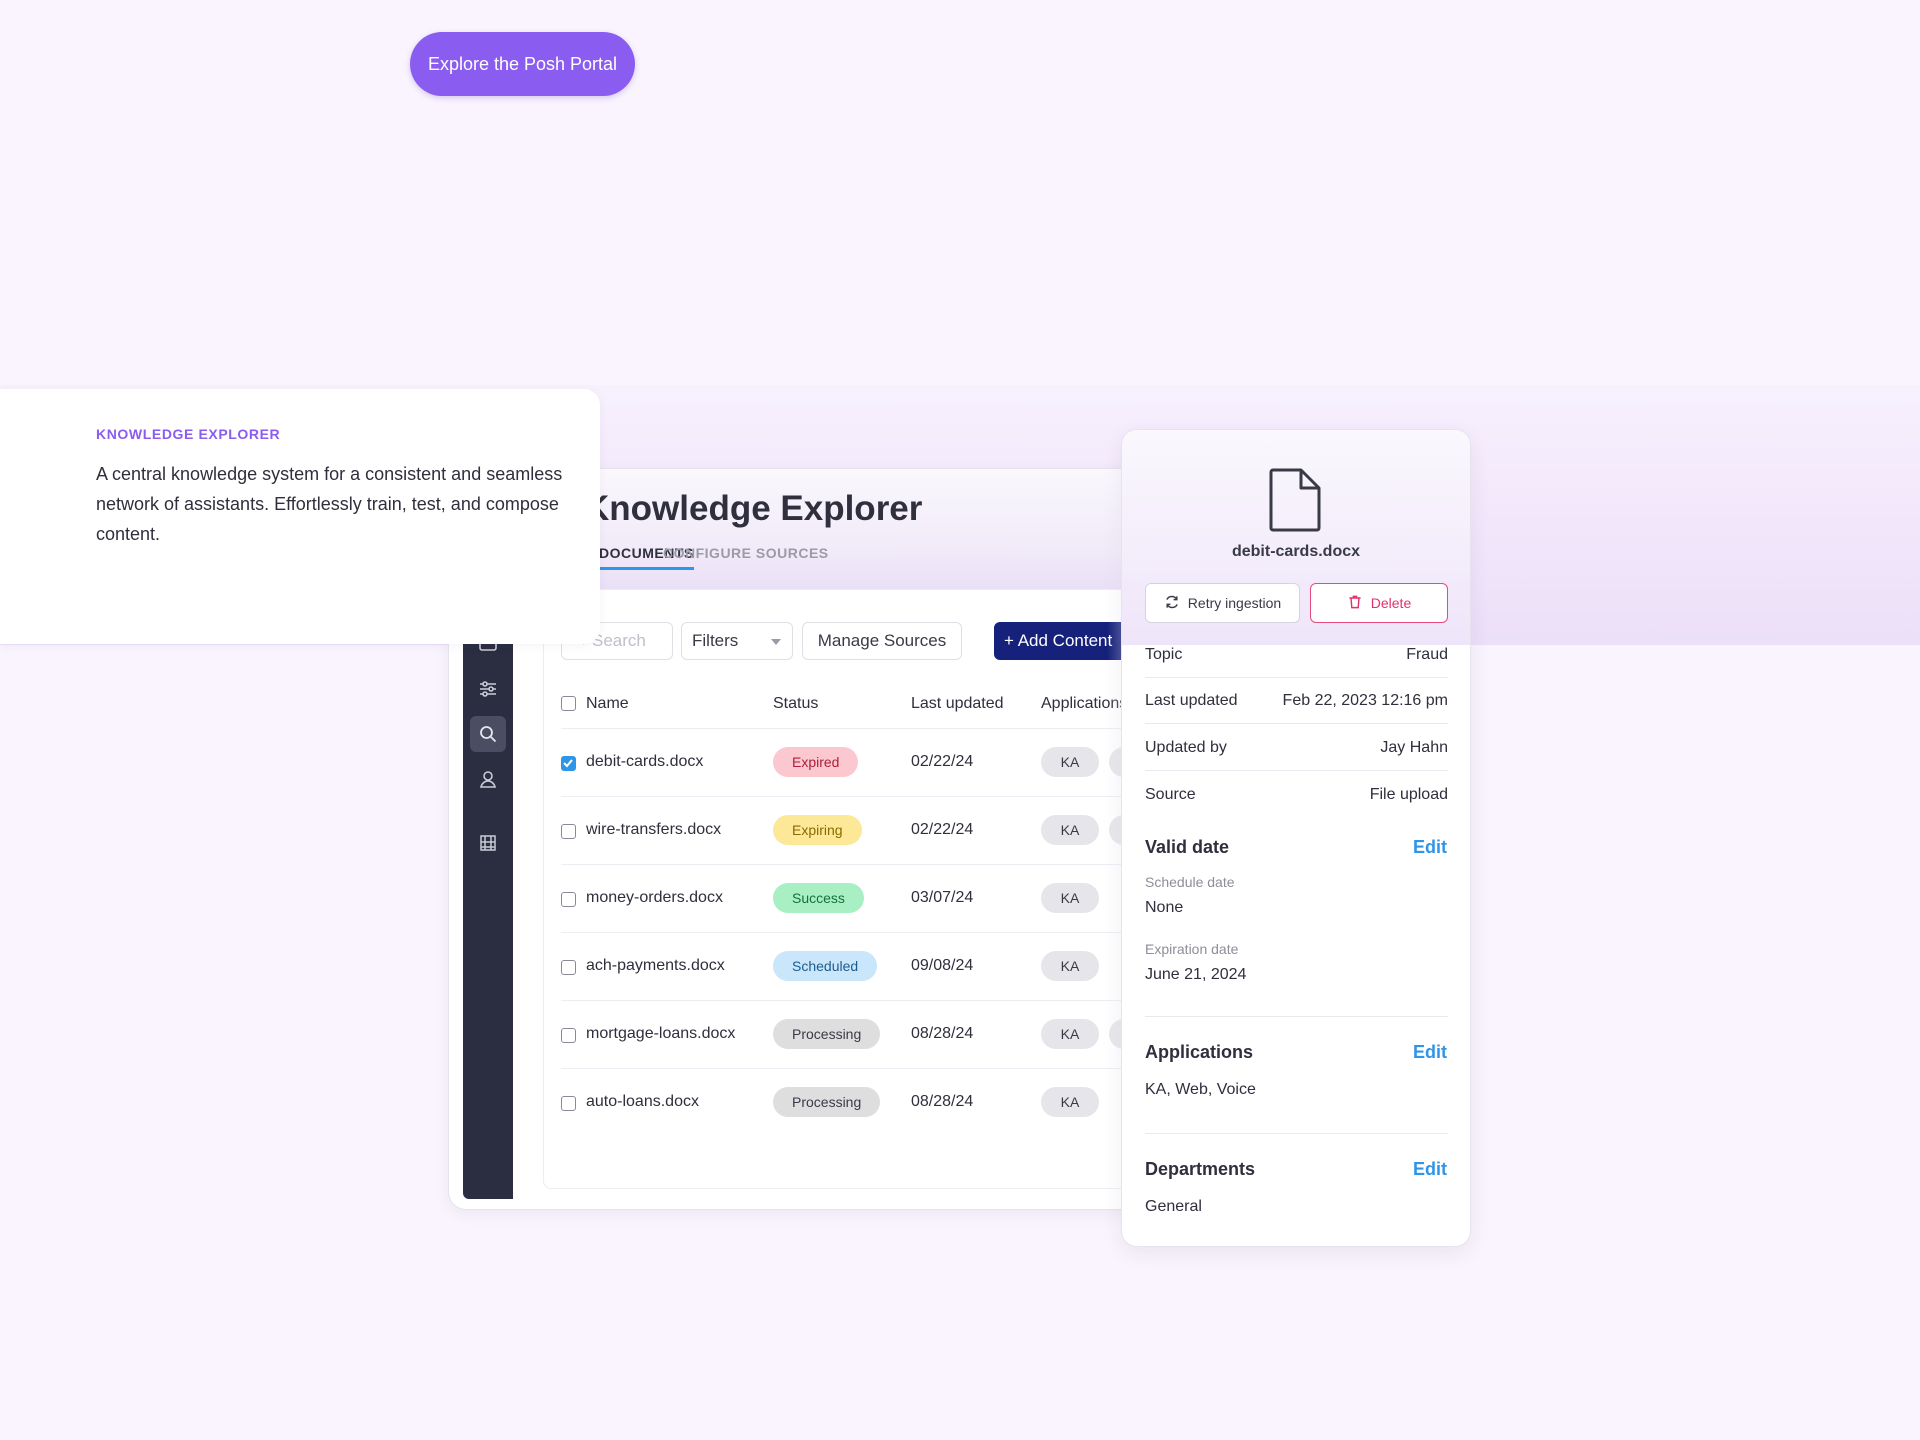 The width and height of the screenshot is (1920, 1440). I want to click on field-topic: Topic Fraud, so click(1296, 655).